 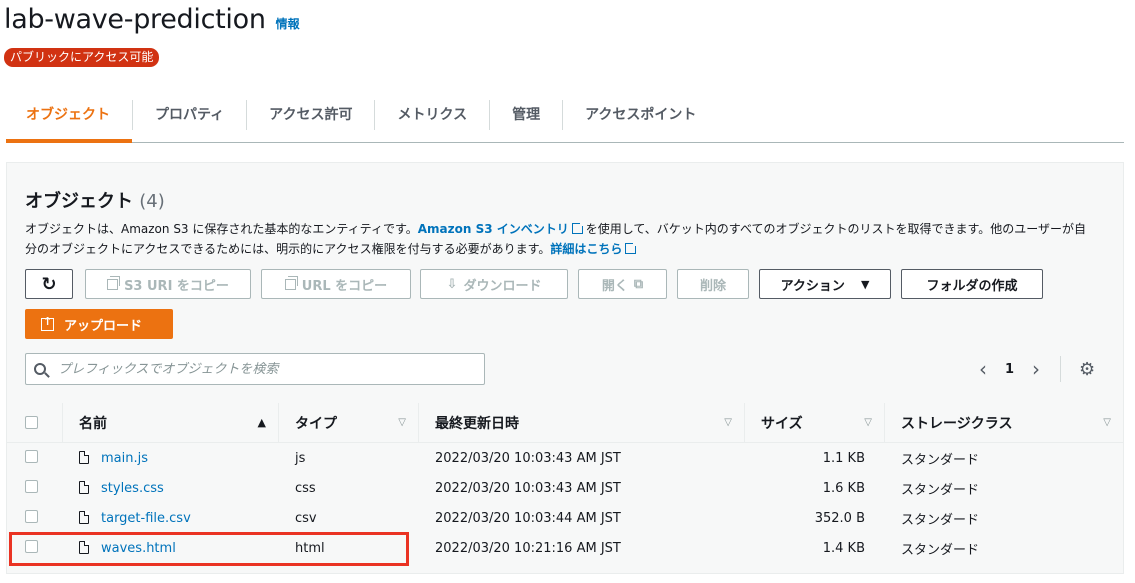 What do you see at coordinates (82, 57) in the screenshot?
I see `public-access-badge: パブリックにアクセス可能` at bounding box center [82, 57].